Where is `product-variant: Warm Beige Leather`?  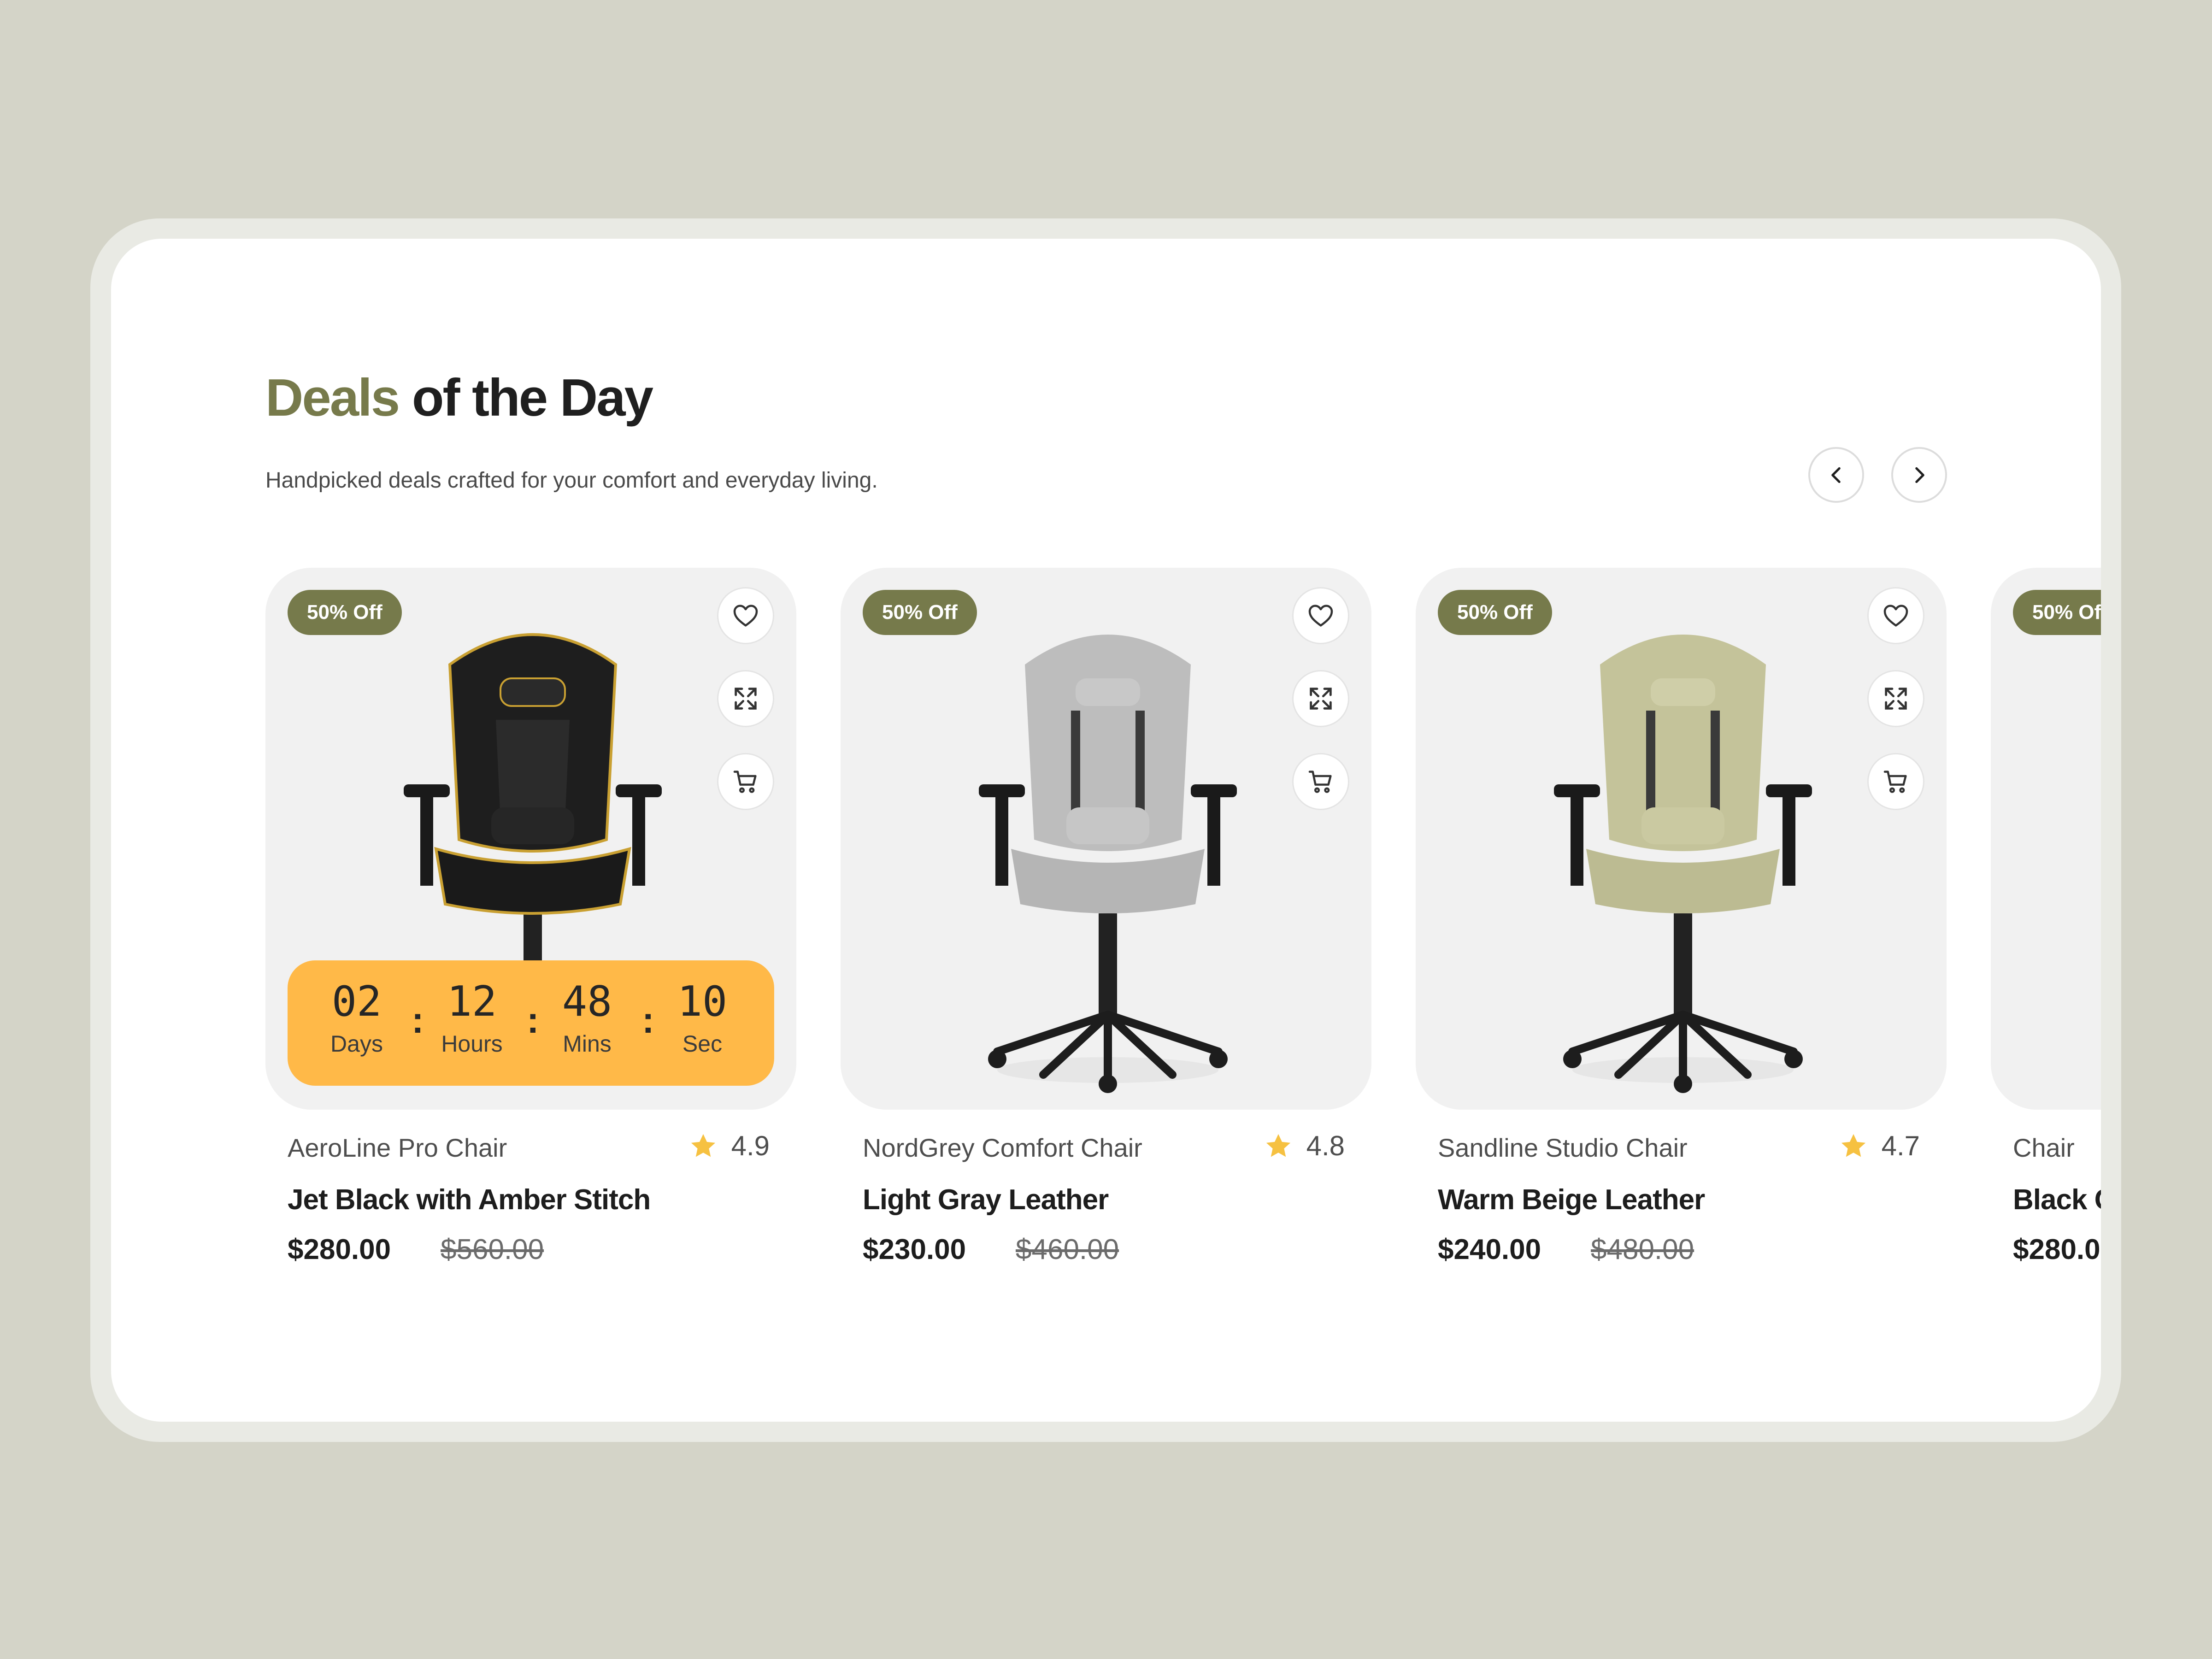
product-variant: Warm Beige Leather is located at coordinates (1571, 1199).